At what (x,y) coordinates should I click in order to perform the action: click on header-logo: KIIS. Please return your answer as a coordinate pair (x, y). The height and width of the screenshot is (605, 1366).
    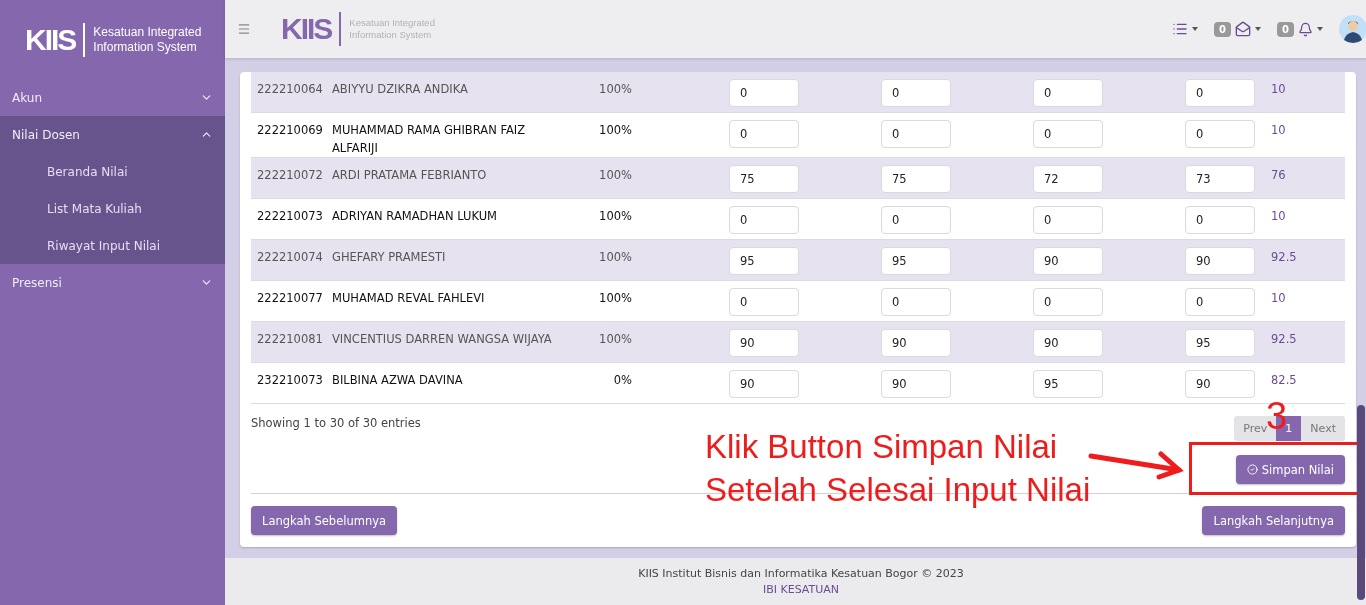
    Looking at the image, I should click on (306, 29).